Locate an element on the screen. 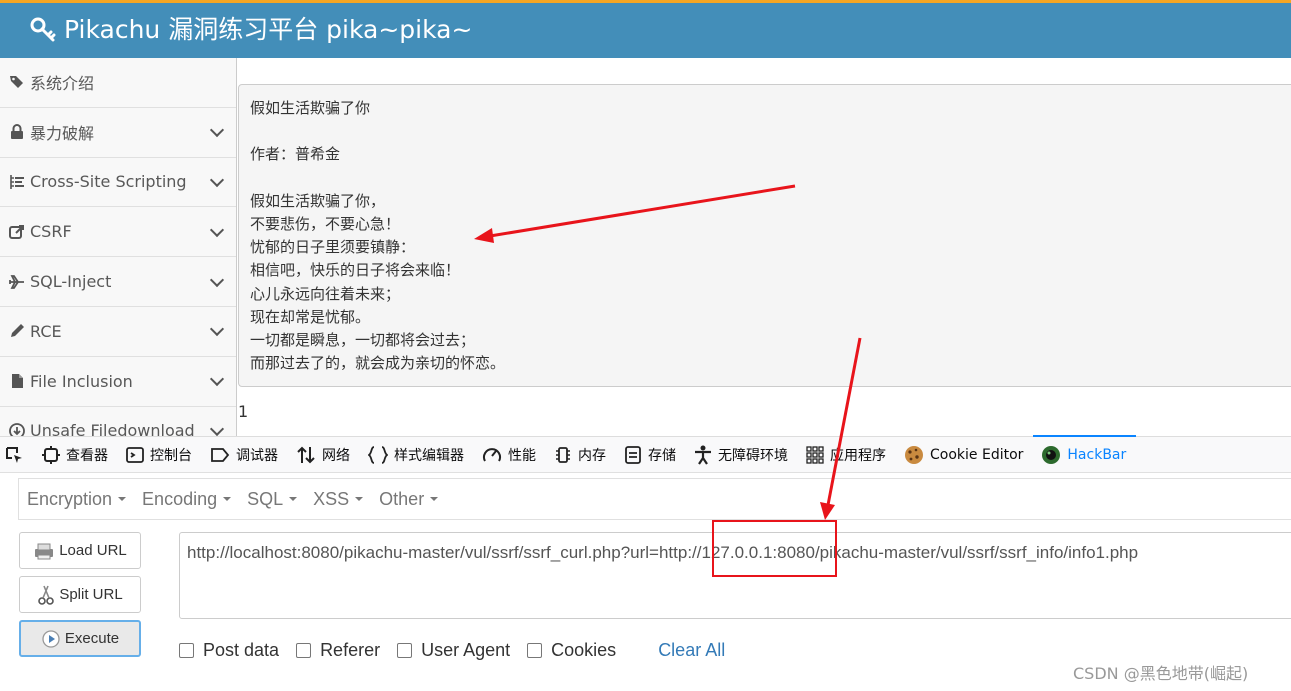 The height and width of the screenshot is (691, 1291). tab-debugger: 调试器 is located at coordinates (245, 454).